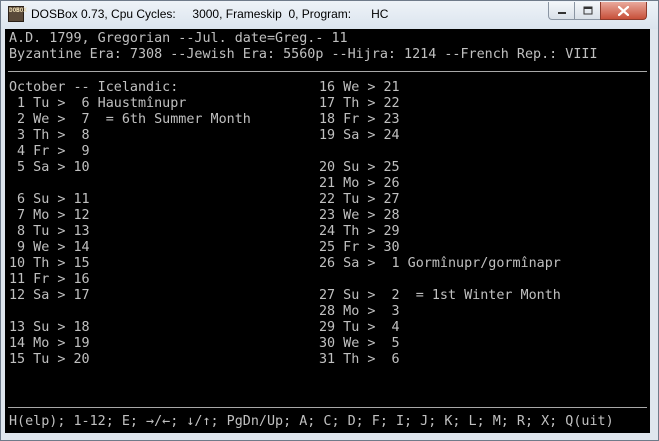  I want to click on close-icon, so click(623, 10).